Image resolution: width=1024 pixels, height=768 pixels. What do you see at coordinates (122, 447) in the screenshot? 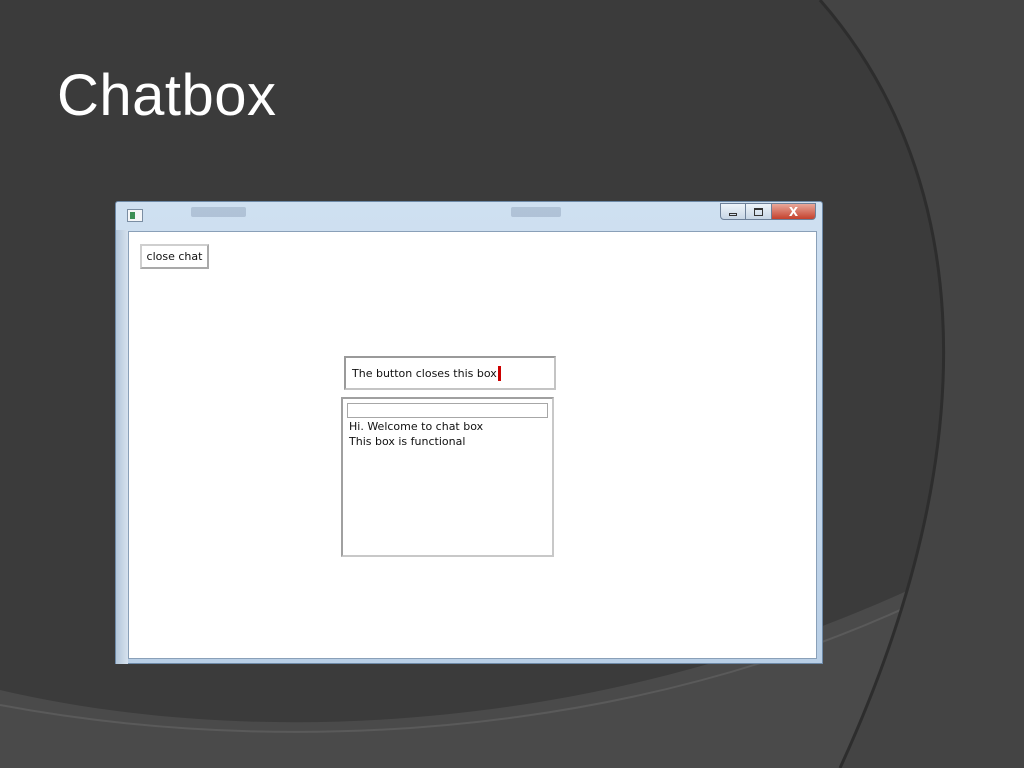
I see `window-frame-left` at bounding box center [122, 447].